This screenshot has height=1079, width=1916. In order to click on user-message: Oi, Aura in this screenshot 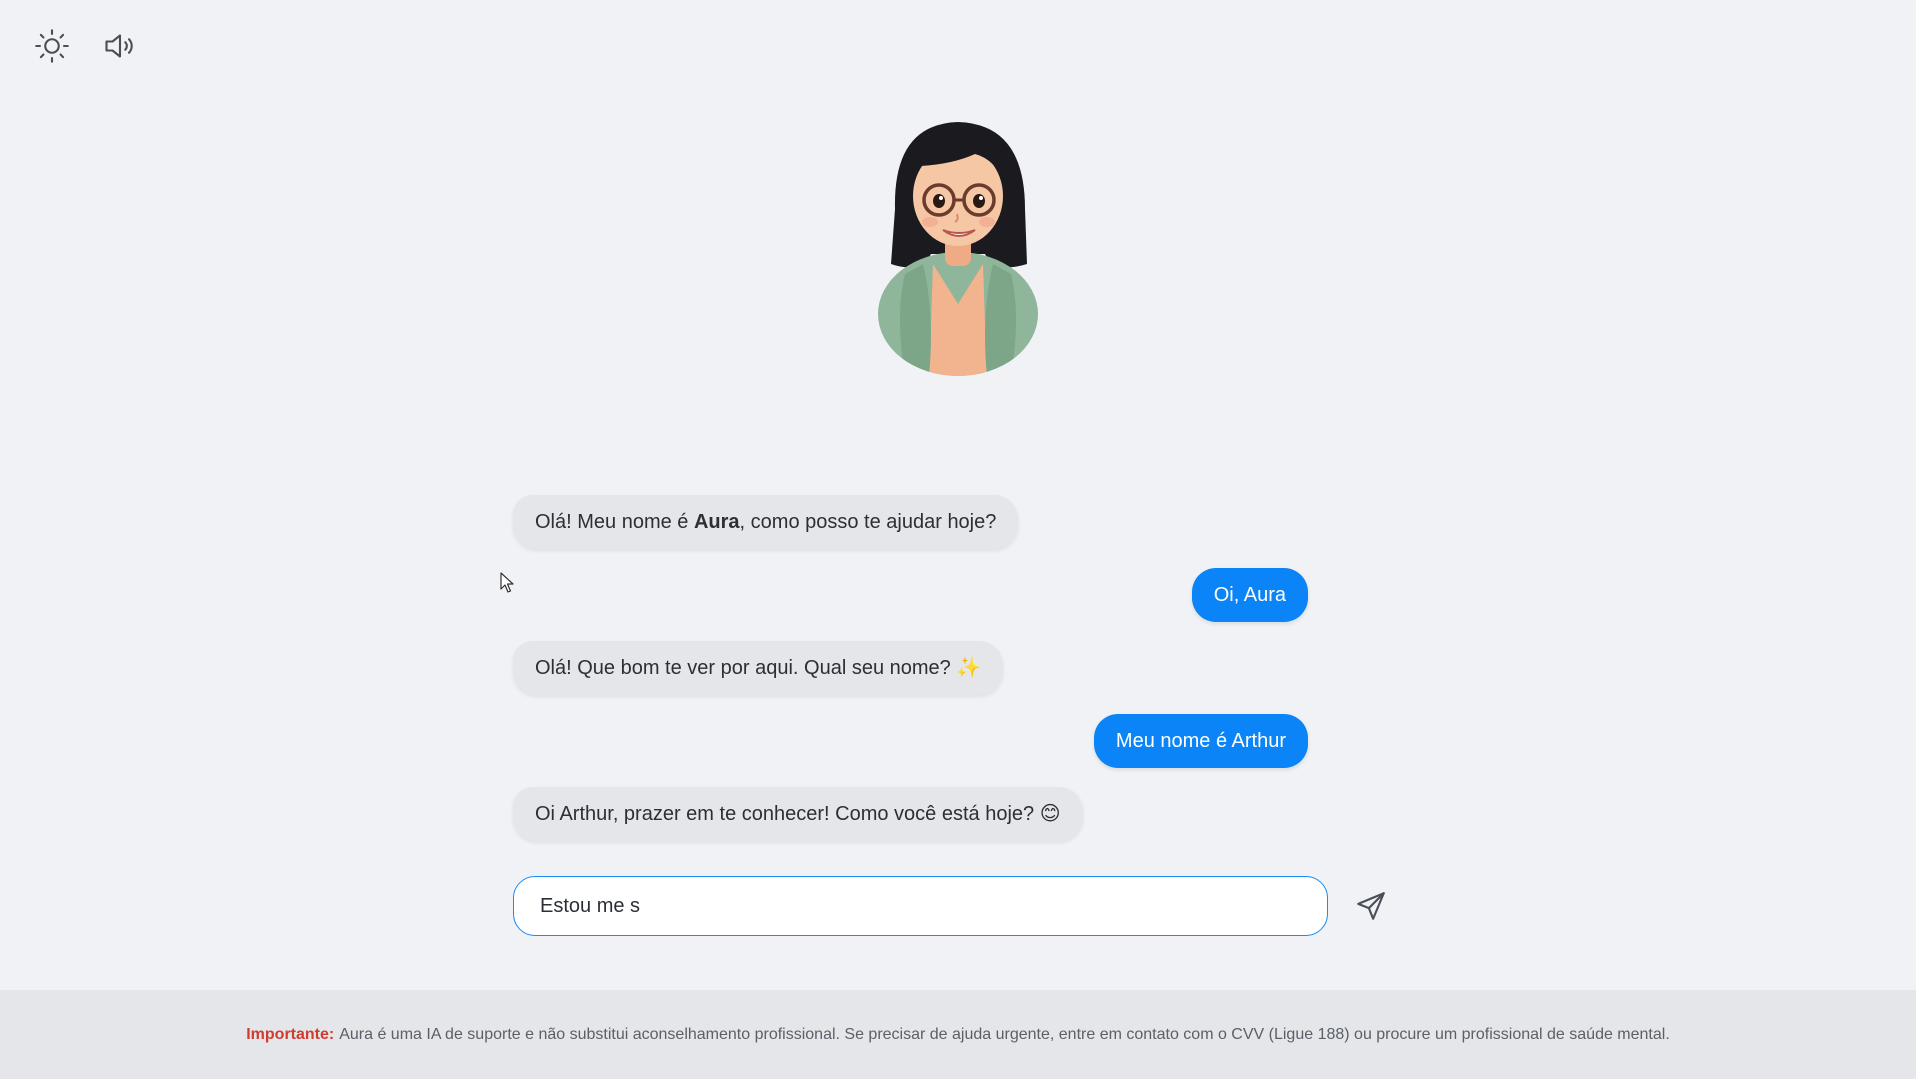, I will do `click(1249, 595)`.